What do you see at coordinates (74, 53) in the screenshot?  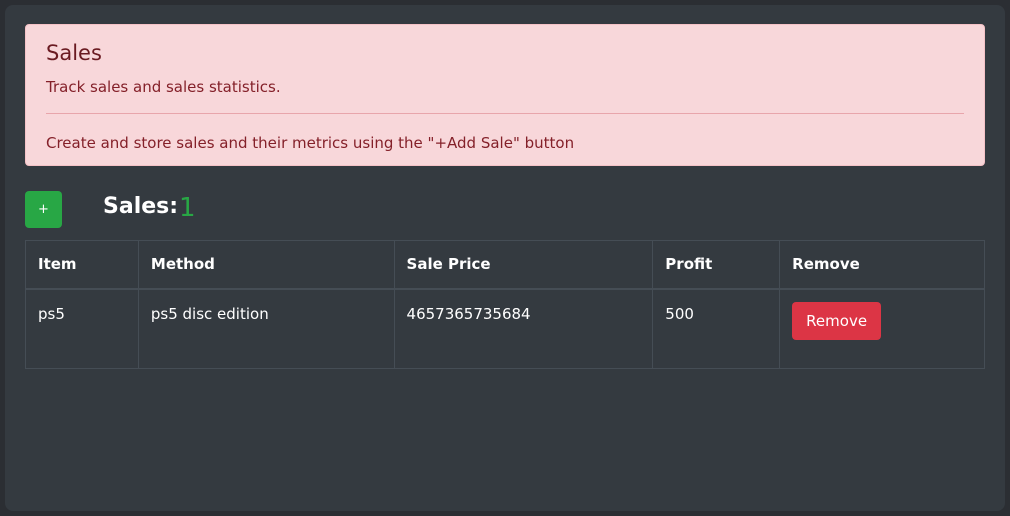 I see `alert-title: Sales` at bounding box center [74, 53].